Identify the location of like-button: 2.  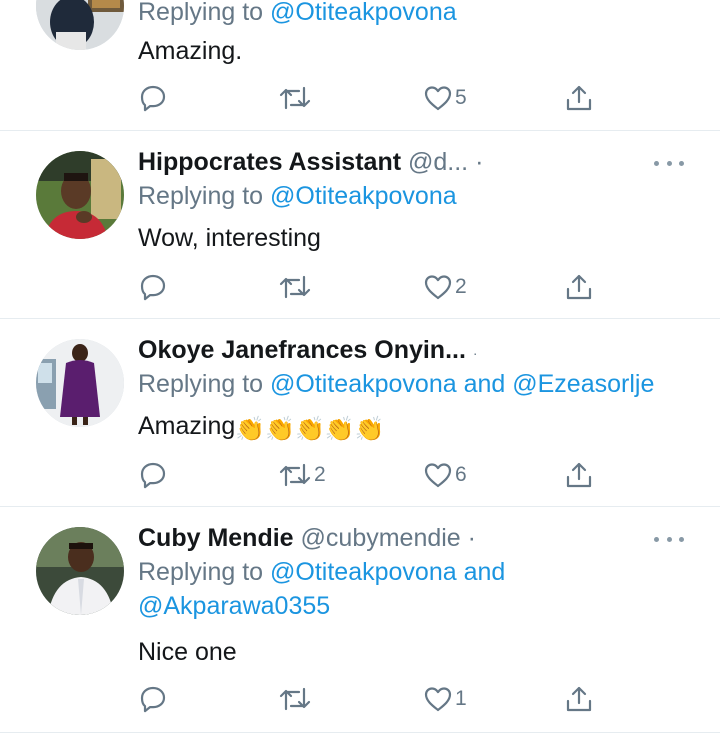
(445, 287).